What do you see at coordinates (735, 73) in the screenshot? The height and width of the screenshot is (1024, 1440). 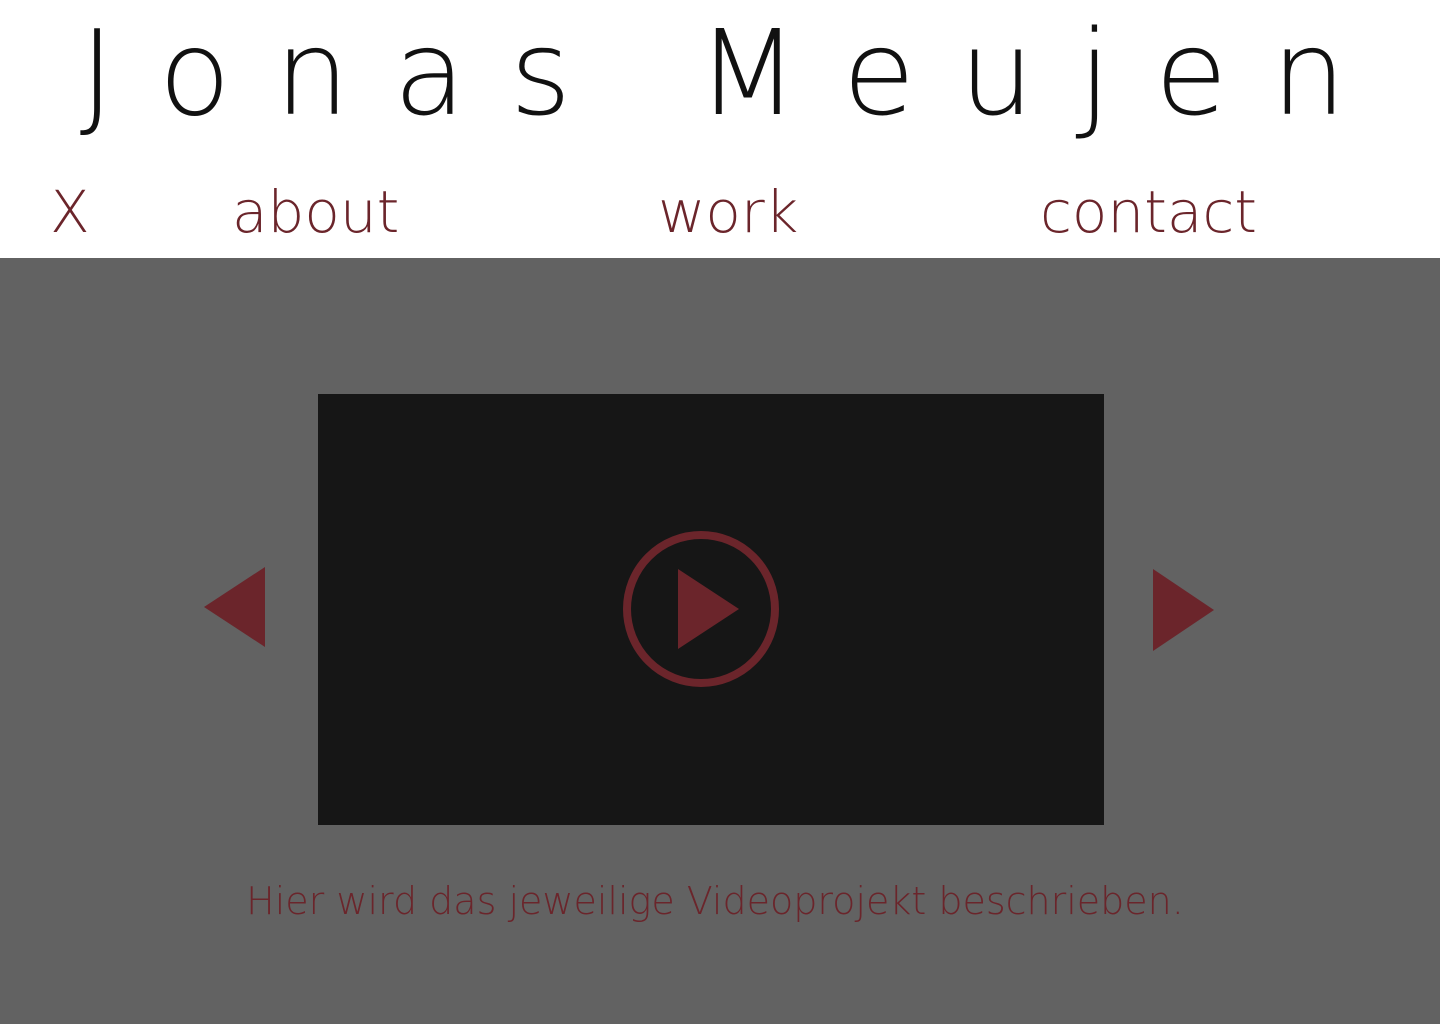 I see `site-title: Jonas Meujen` at bounding box center [735, 73].